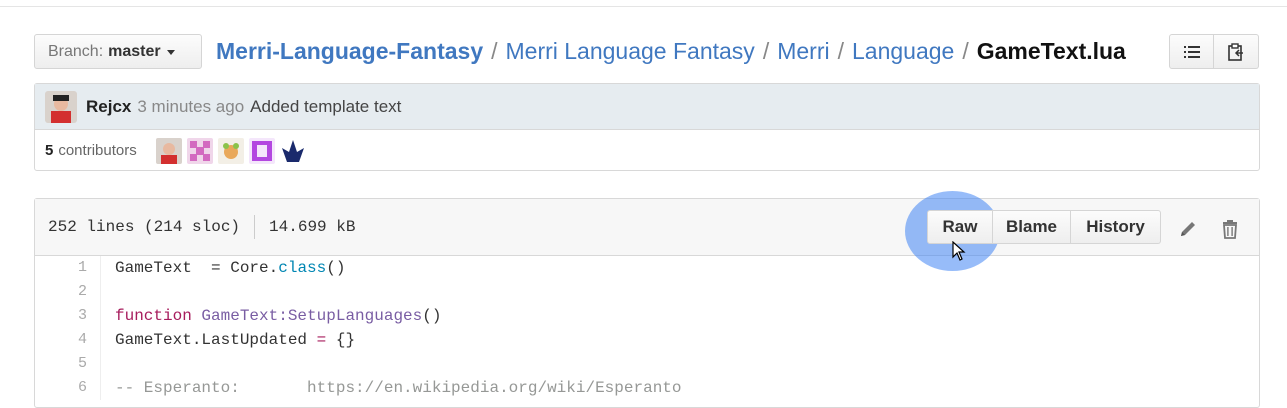 The image size is (1287, 408). I want to click on trash-icon, so click(1230, 229).